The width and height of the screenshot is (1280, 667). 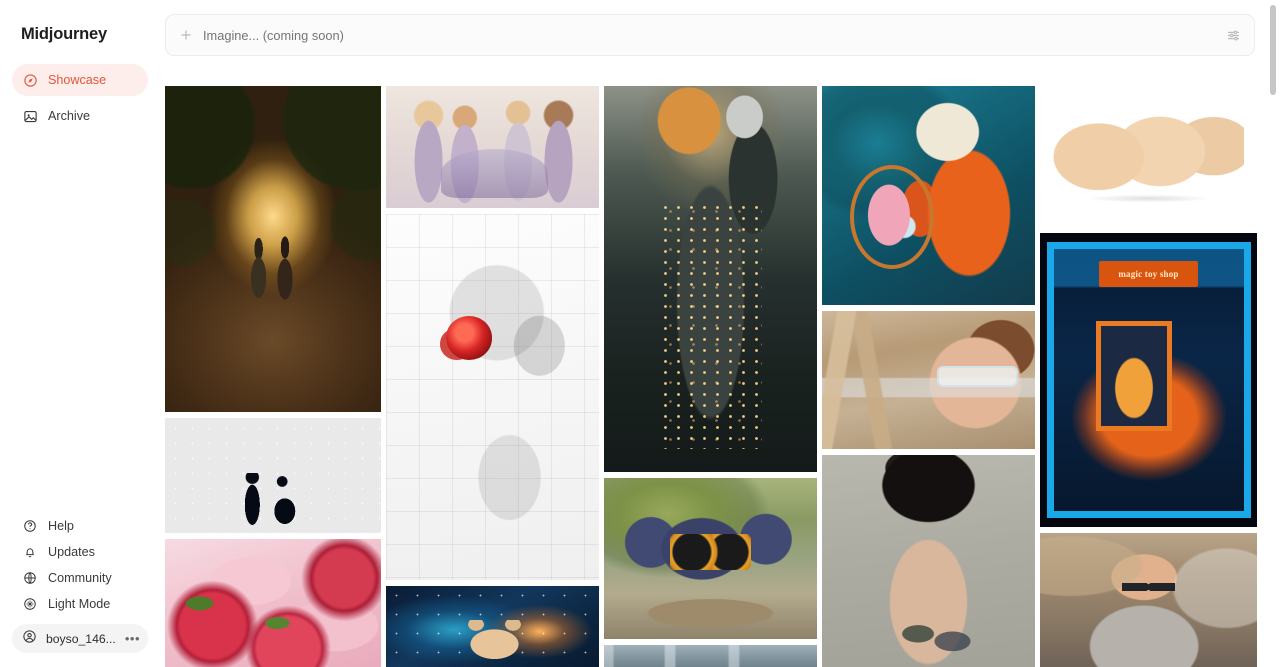 I want to click on sidebar-item-community: Community, so click(x=80, y=578).